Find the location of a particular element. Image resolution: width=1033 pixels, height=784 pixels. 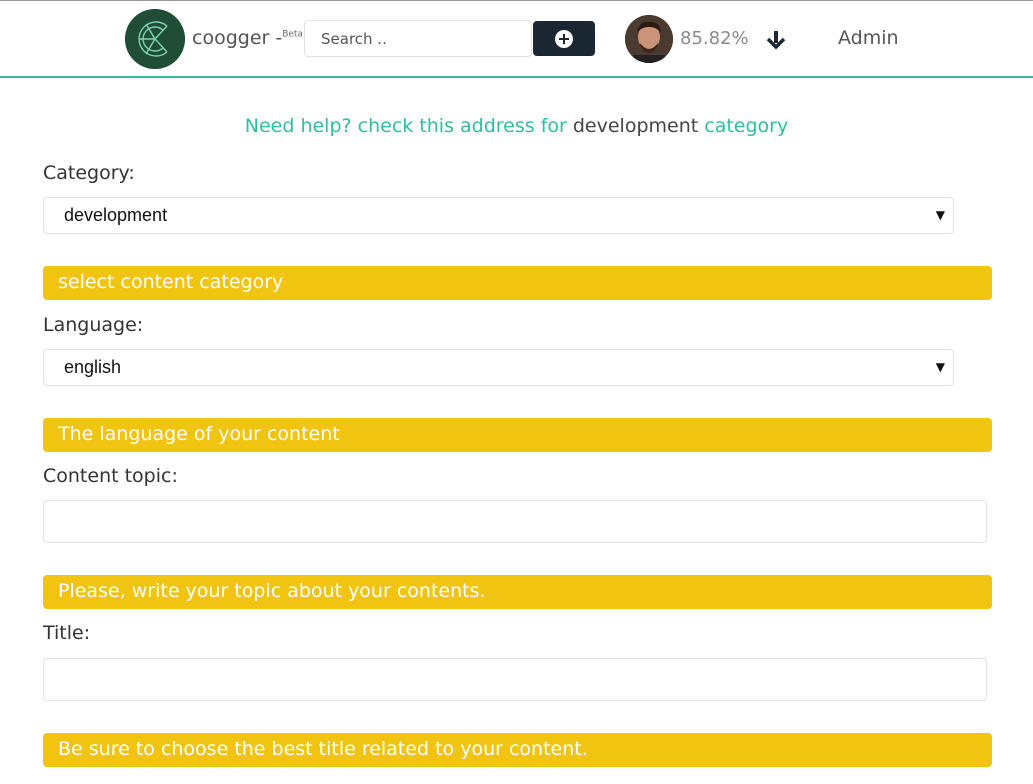

help-prefix: Need help? check this address for is located at coordinates (406, 126).